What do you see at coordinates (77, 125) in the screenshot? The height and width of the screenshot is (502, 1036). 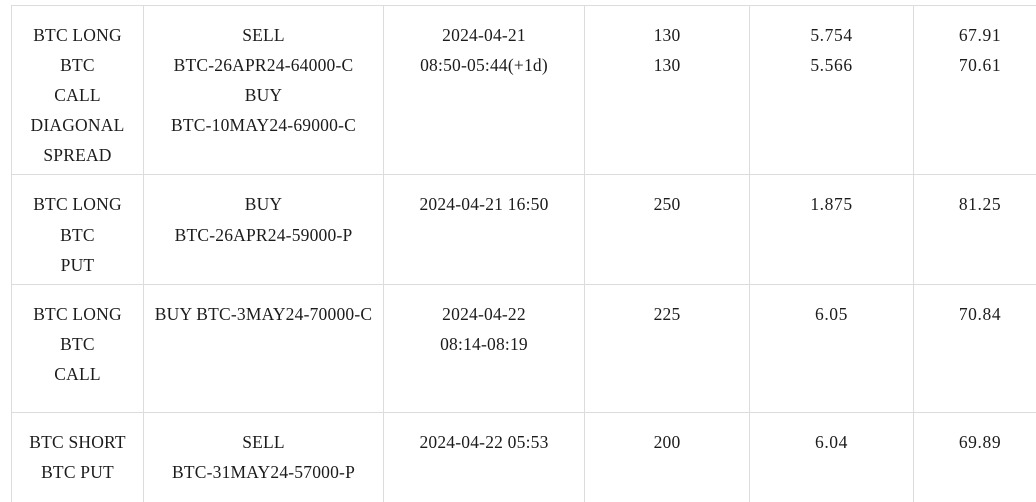 I see `strategy-line: DIAGONAL` at bounding box center [77, 125].